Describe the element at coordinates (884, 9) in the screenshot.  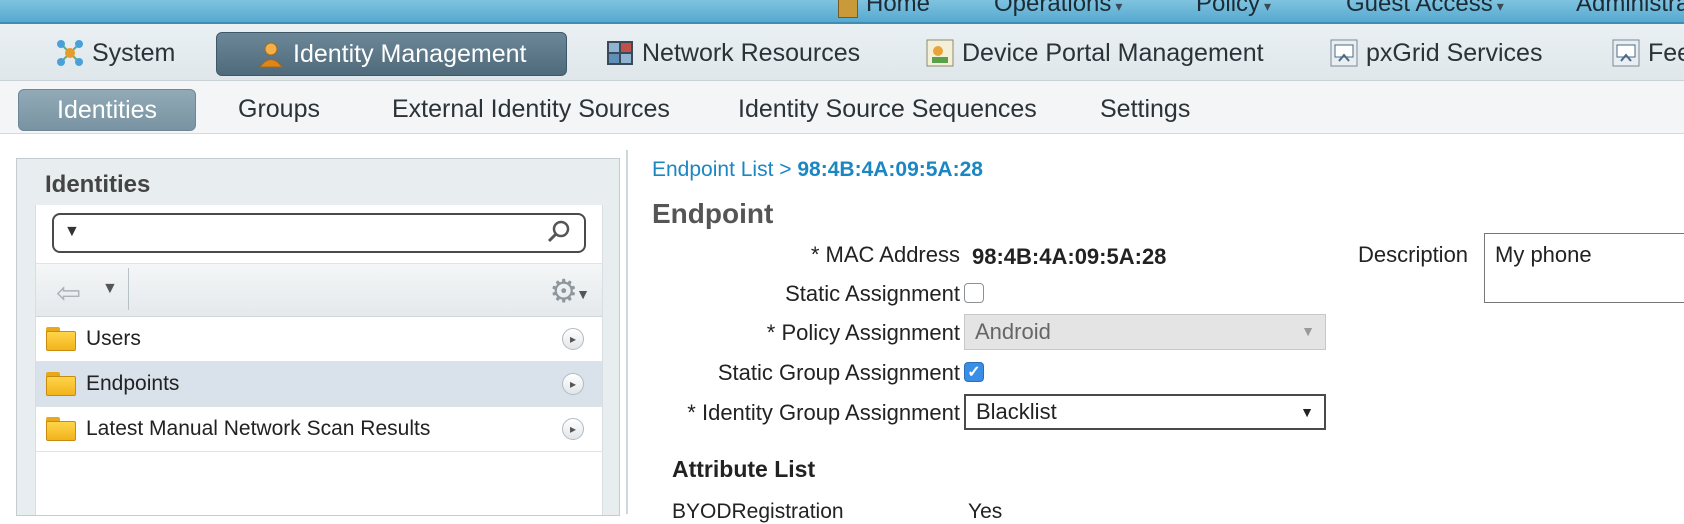
I see `nav-home: Home` at that location.